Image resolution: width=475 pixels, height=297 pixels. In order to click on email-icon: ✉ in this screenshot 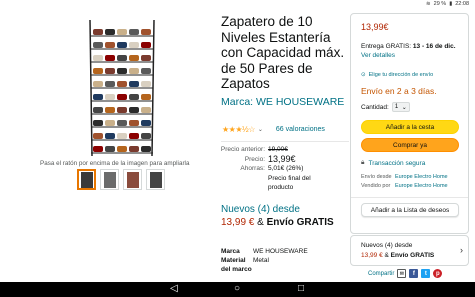, I will do `click(402, 273)`.